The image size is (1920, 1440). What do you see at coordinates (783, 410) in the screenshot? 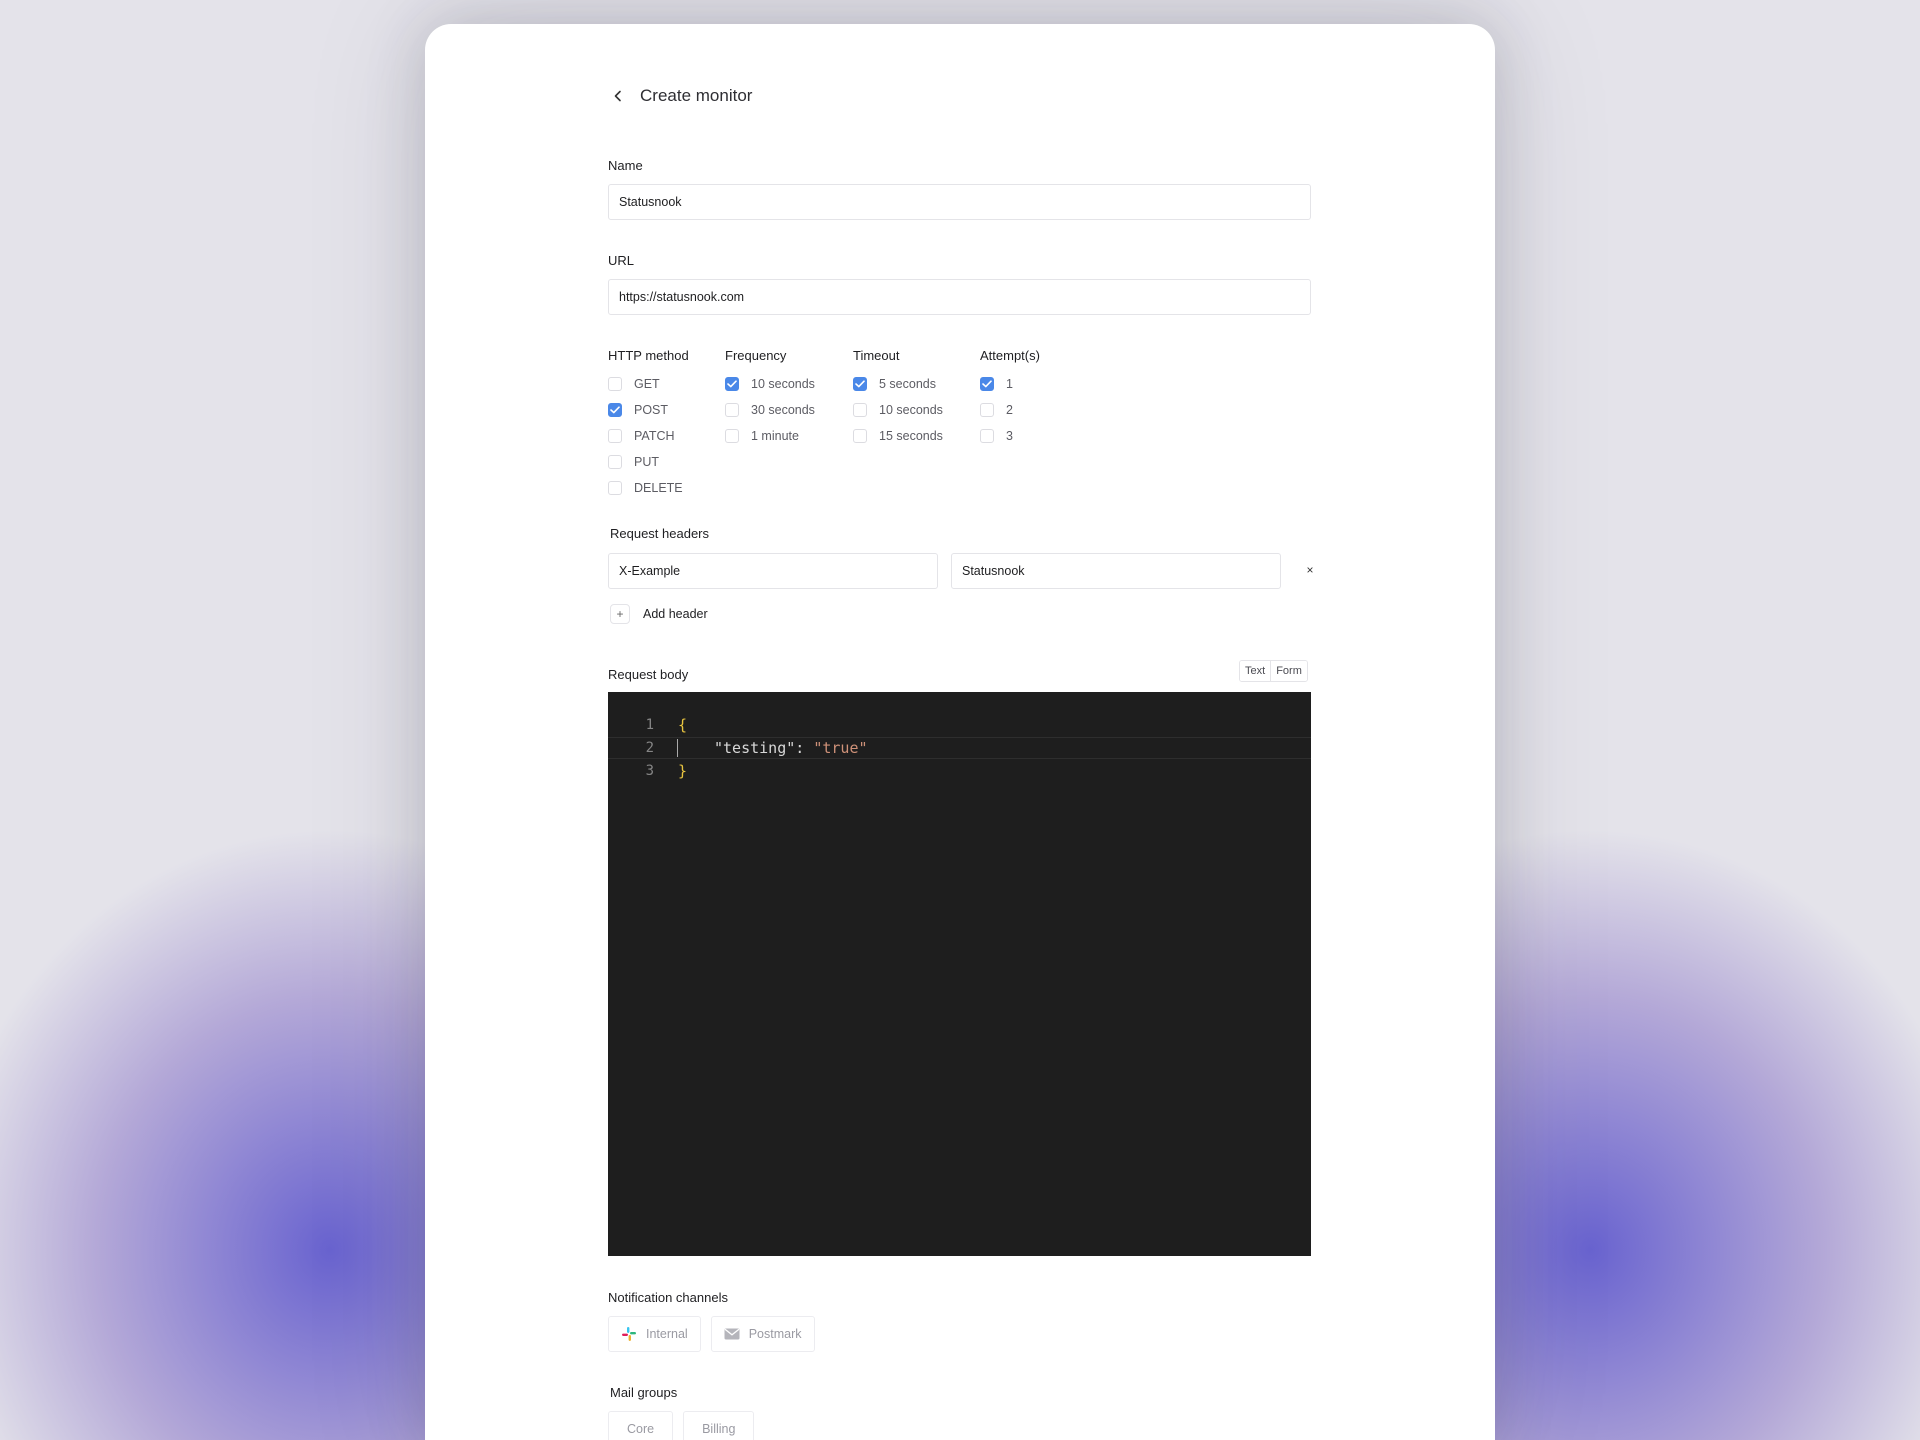
I see `option-label: 30 seconds` at bounding box center [783, 410].